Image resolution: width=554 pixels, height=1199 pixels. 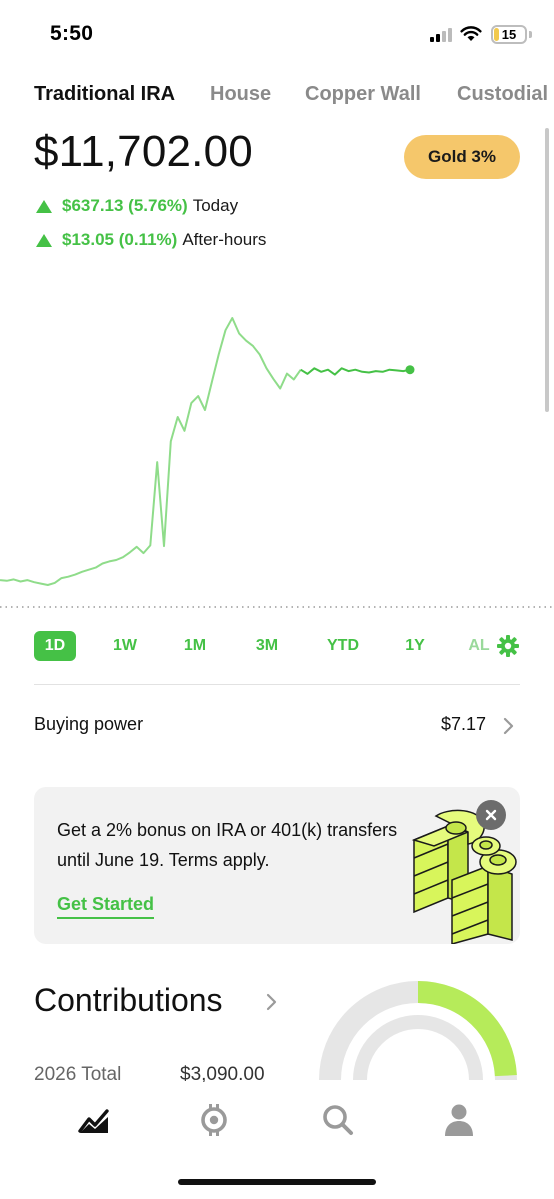 I want to click on range-1d: 1D, so click(x=55, y=646).